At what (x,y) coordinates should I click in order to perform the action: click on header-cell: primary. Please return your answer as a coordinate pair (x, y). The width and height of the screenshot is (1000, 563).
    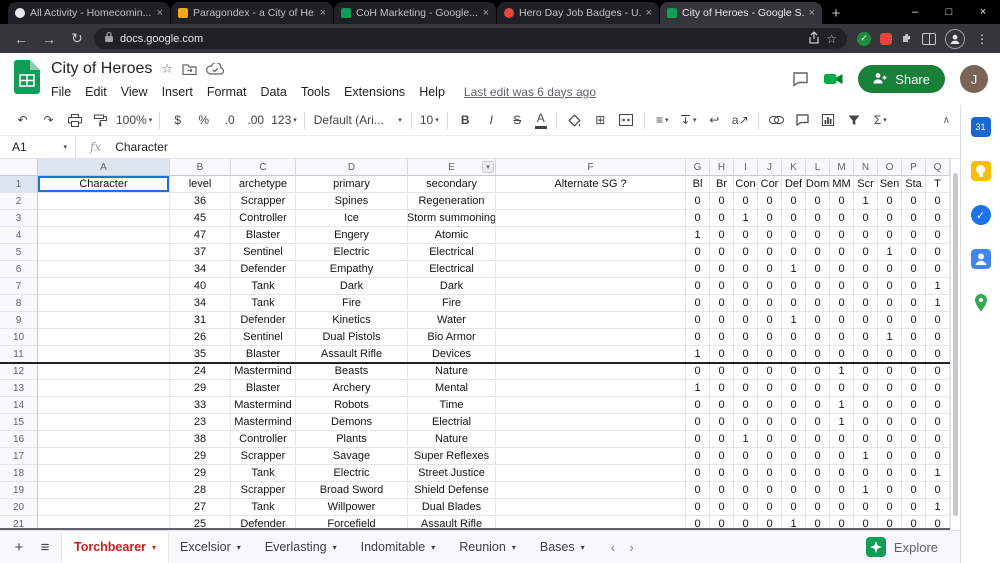
    Looking at the image, I should click on (352, 184).